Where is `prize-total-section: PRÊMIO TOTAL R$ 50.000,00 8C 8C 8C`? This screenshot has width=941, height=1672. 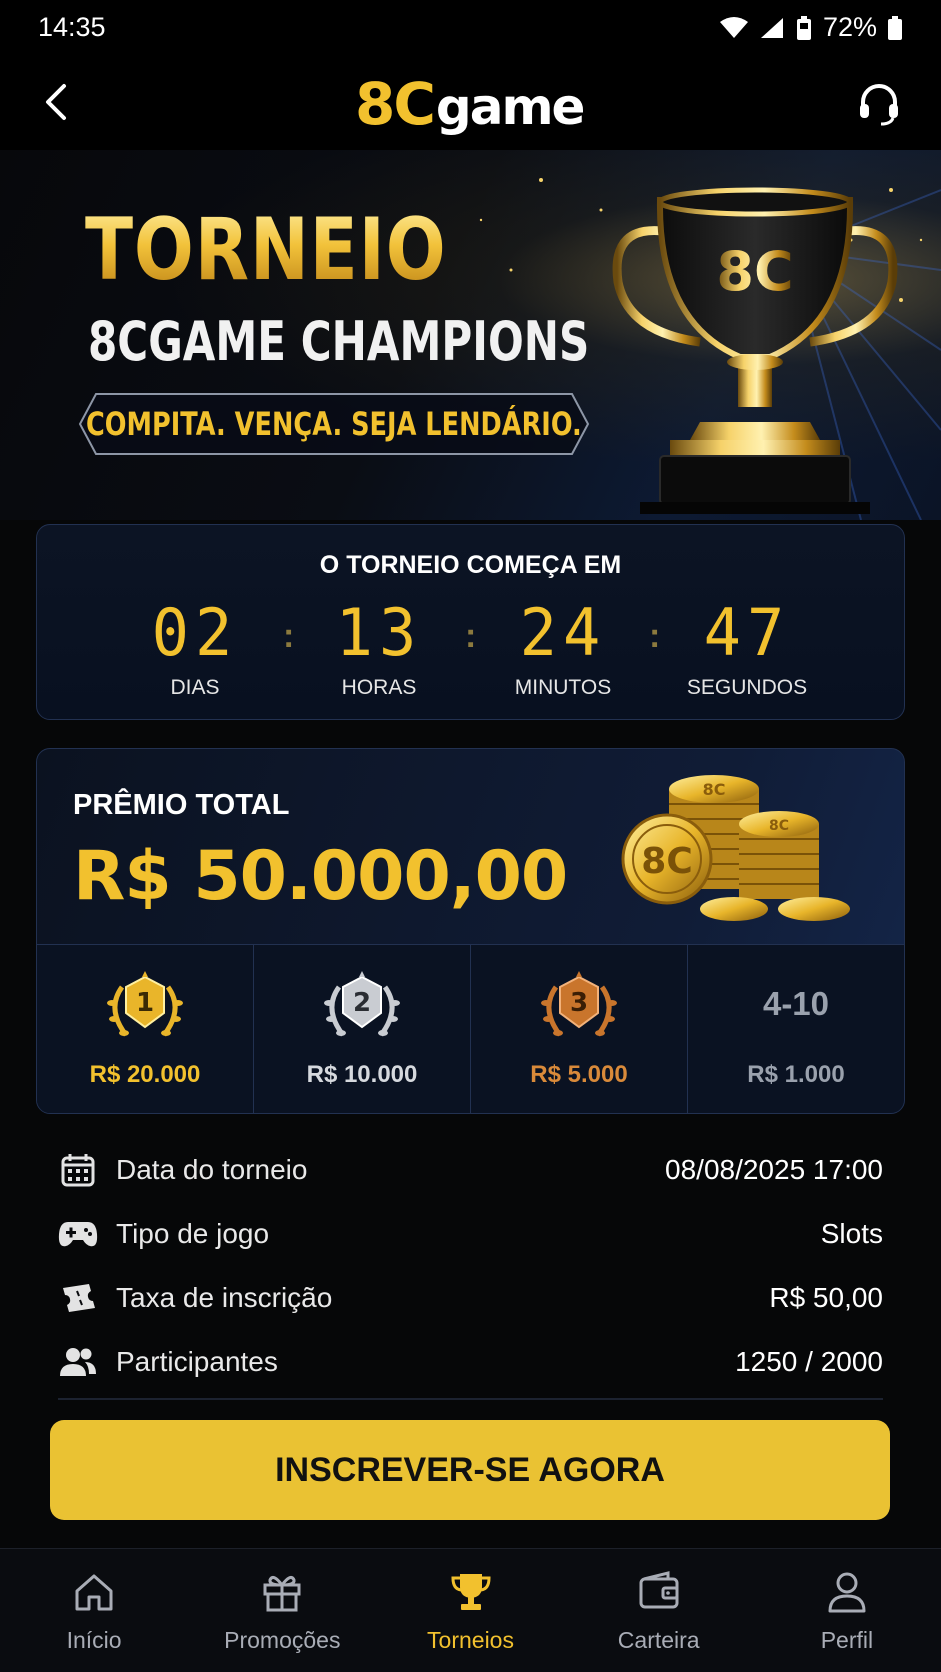 prize-total-section: PRÊMIO TOTAL R$ 50.000,00 8C 8C 8C is located at coordinates (470, 847).